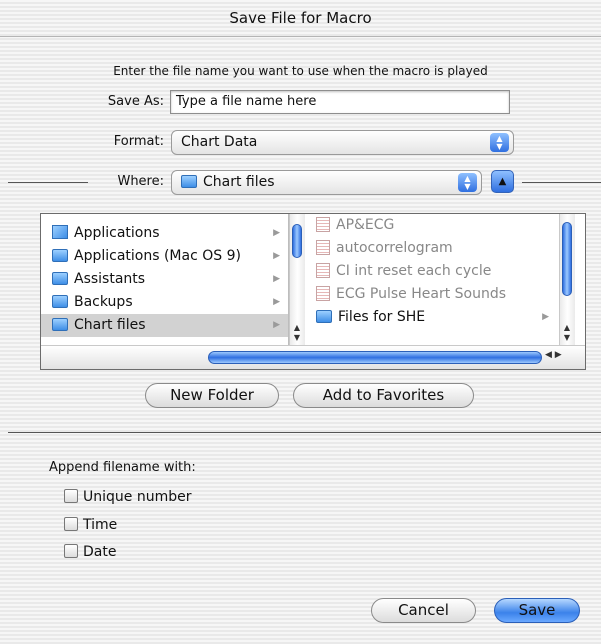  I want to click on list-item: Assistants ▶, so click(164, 279).